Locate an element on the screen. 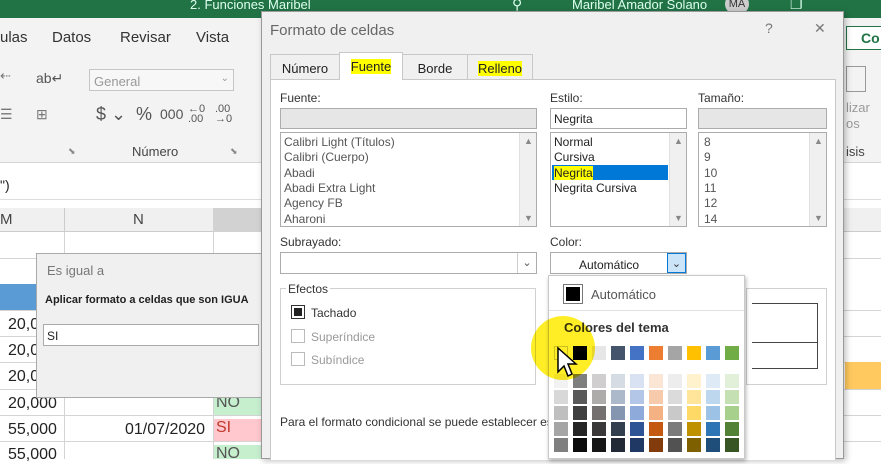 The height and width of the screenshot is (464, 881). size-list-scrollbar: ▲ ▼ is located at coordinates (817, 179).